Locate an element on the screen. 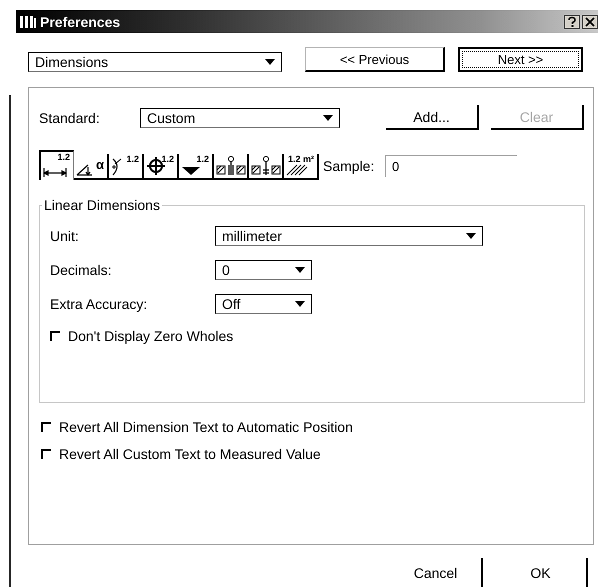 This screenshot has height=587, width=598. dimension-type-tab: α is located at coordinates (91, 167).